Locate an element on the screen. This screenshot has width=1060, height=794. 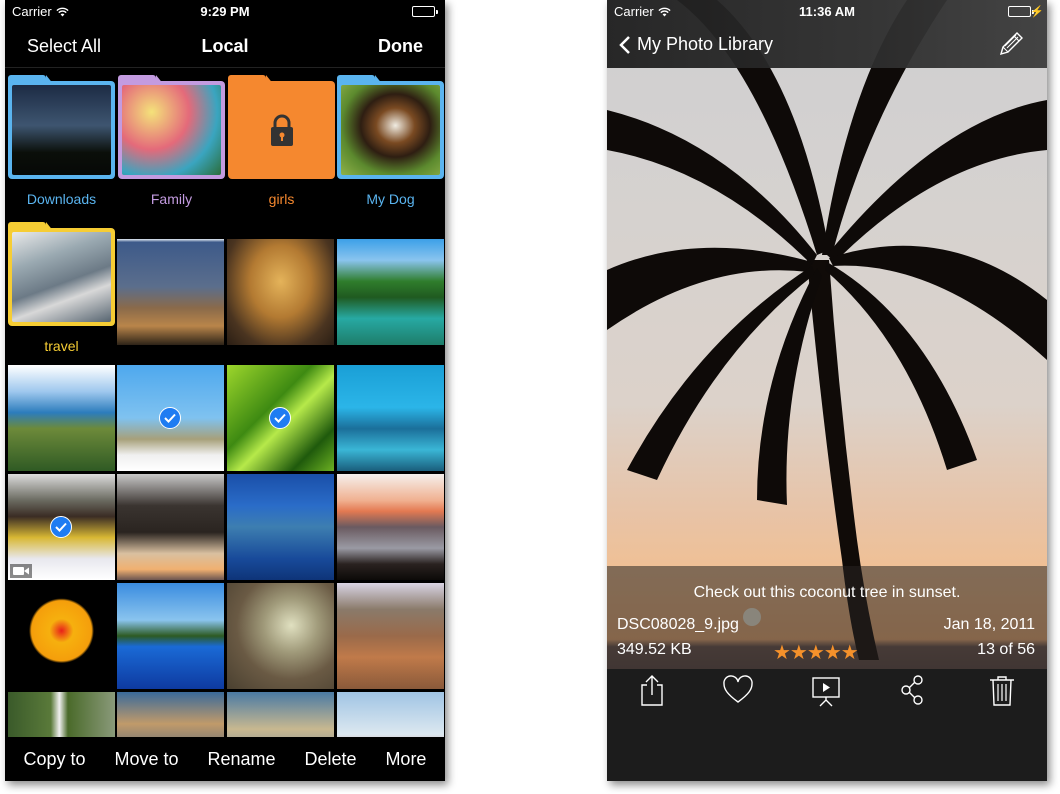
share-icon is located at coordinates (652, 690).